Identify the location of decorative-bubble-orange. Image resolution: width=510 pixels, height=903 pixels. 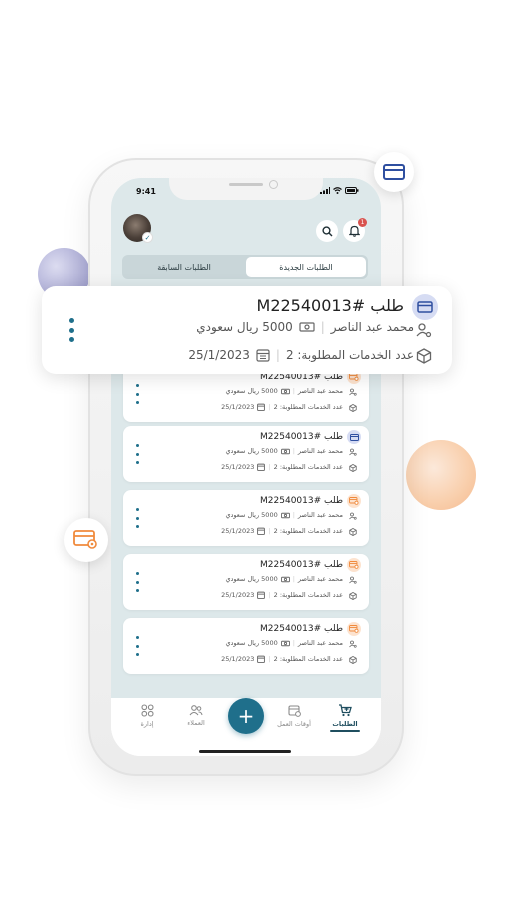
(441, 475).